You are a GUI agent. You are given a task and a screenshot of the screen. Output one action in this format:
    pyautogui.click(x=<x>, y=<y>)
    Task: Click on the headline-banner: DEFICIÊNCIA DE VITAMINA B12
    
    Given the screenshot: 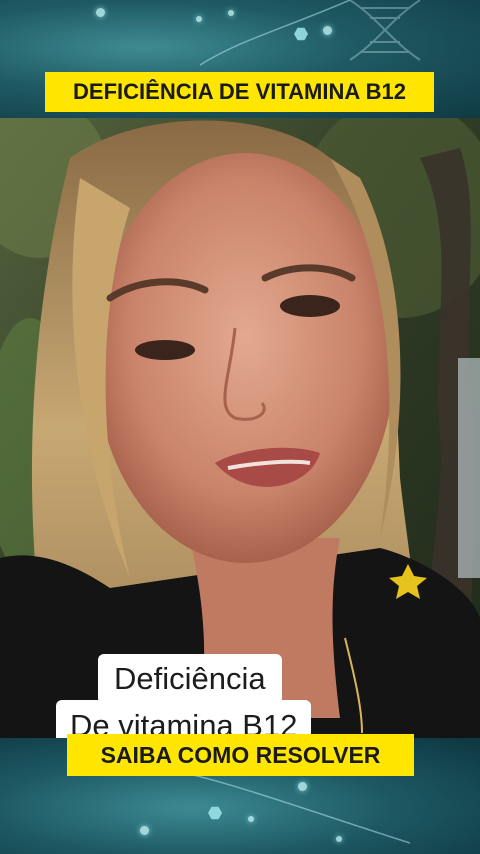 What is the action you would take?
    pyautogui.click(x=239, y=92)
    